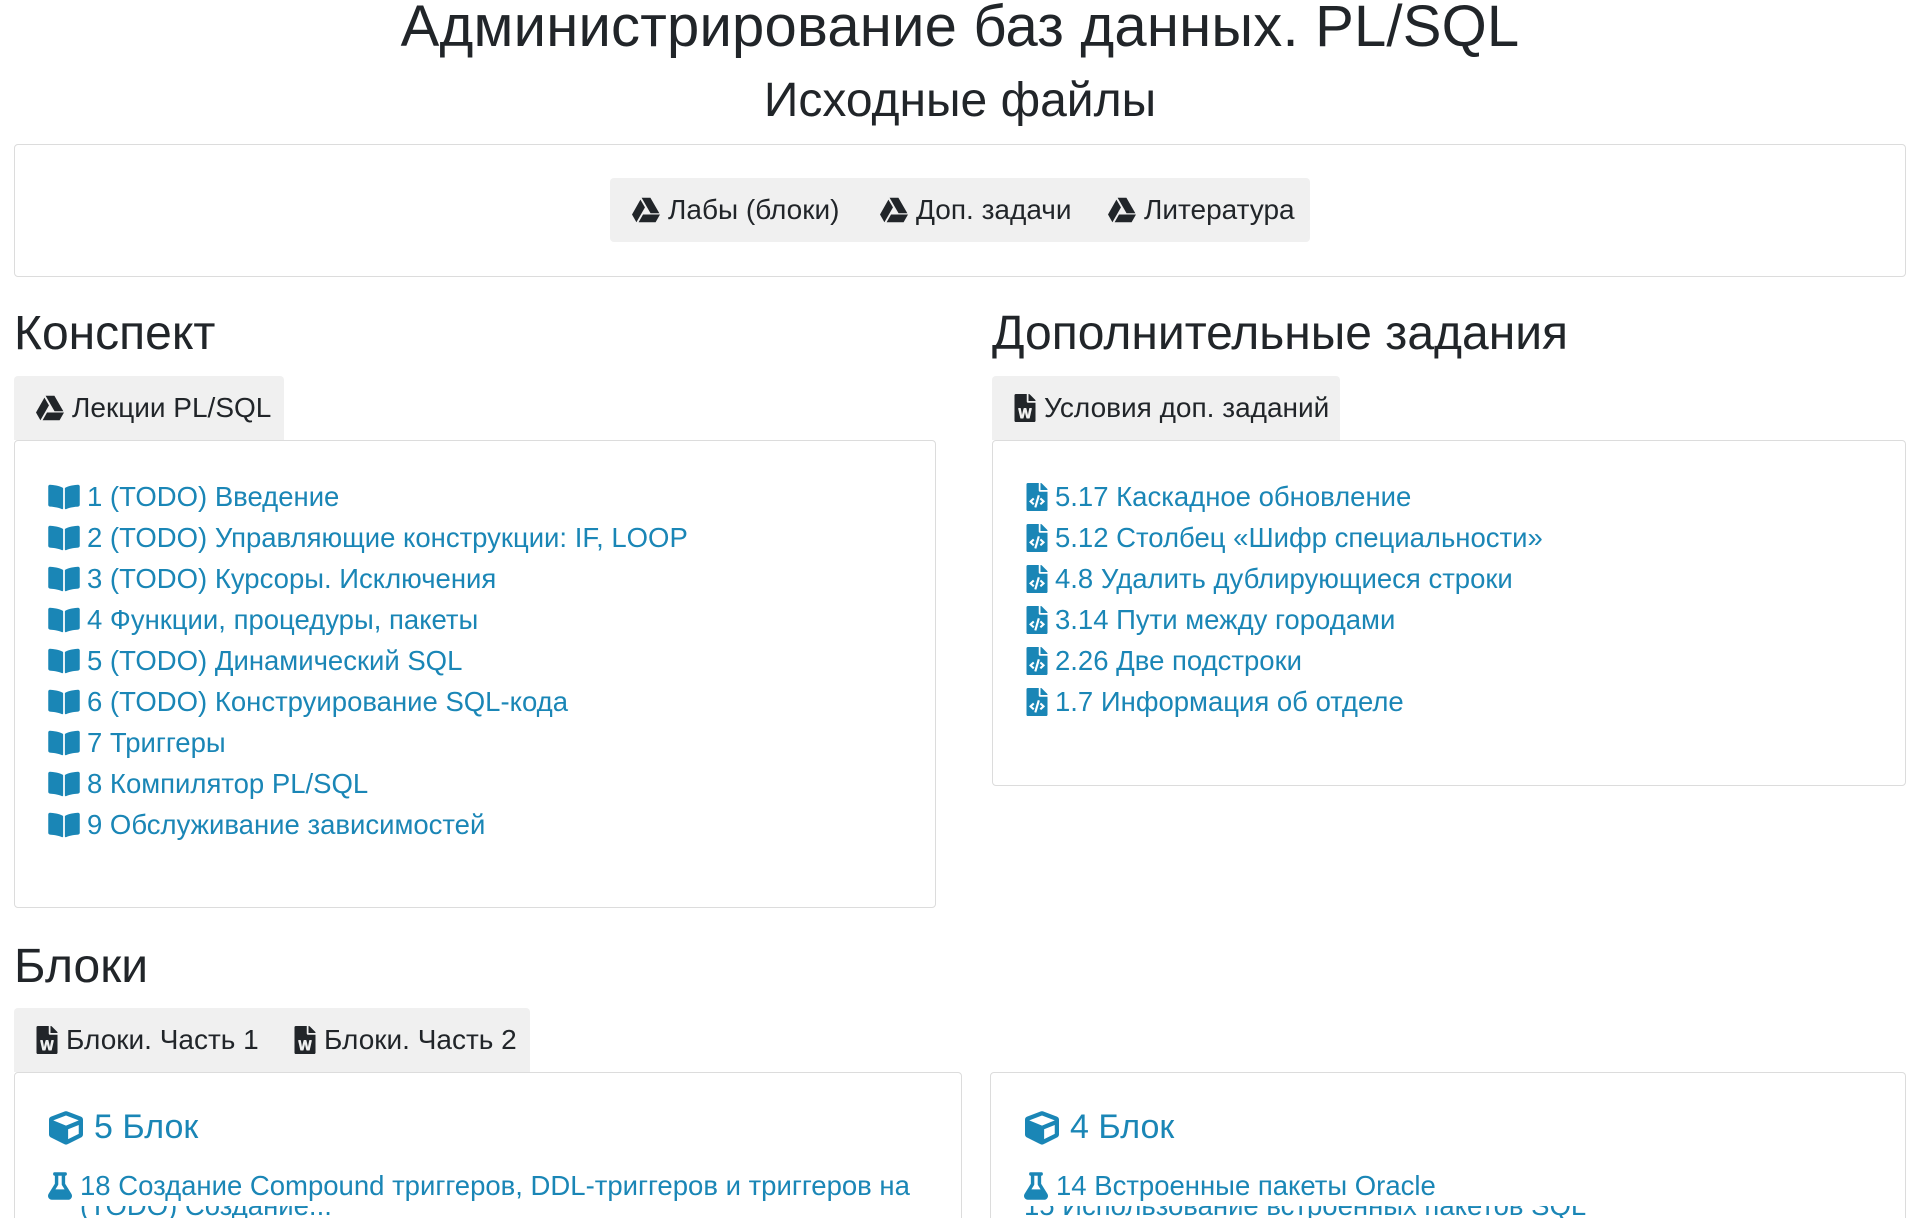  Describe the element at coordinates (1284, 578) in the screenshot. I see `task-link: 4.8 Удалить дублирующиеся строки` at that location.